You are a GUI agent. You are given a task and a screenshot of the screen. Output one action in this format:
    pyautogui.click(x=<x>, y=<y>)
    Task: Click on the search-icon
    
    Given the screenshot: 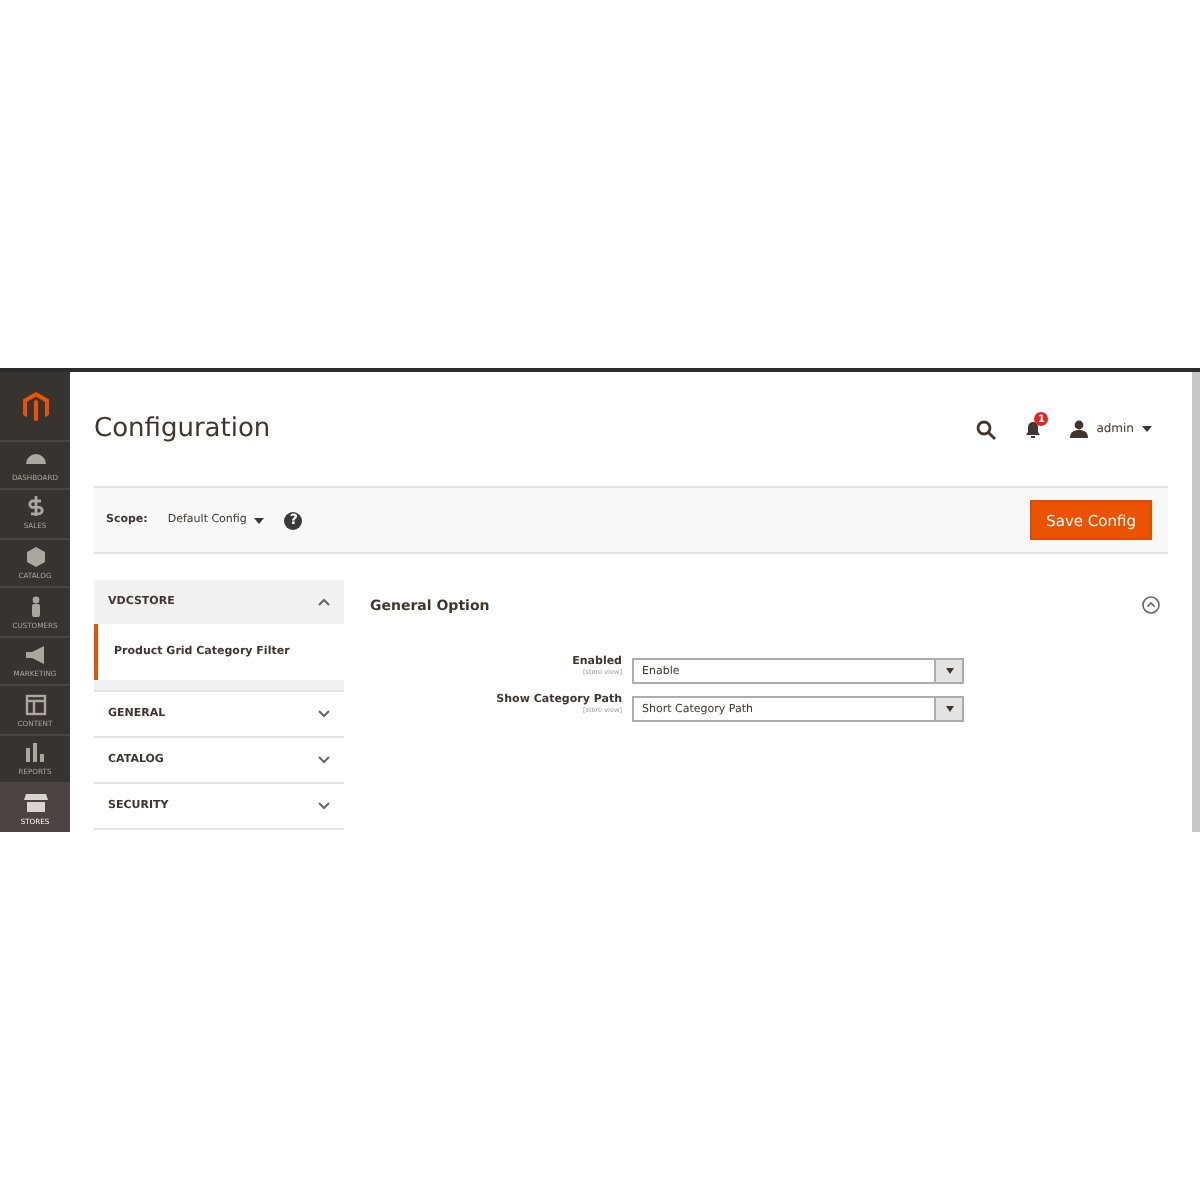 What is the action you would take?
    pyautogui.click(x=986, y=429)
    